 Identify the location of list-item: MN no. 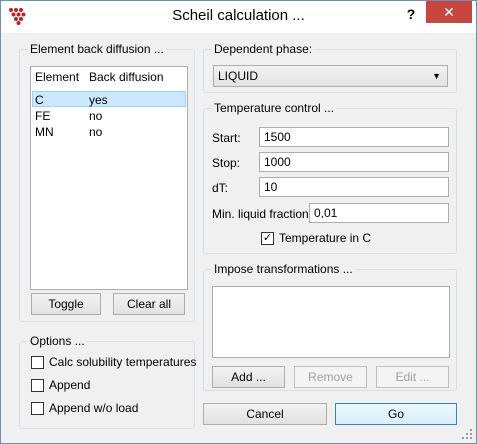
(109, 132).